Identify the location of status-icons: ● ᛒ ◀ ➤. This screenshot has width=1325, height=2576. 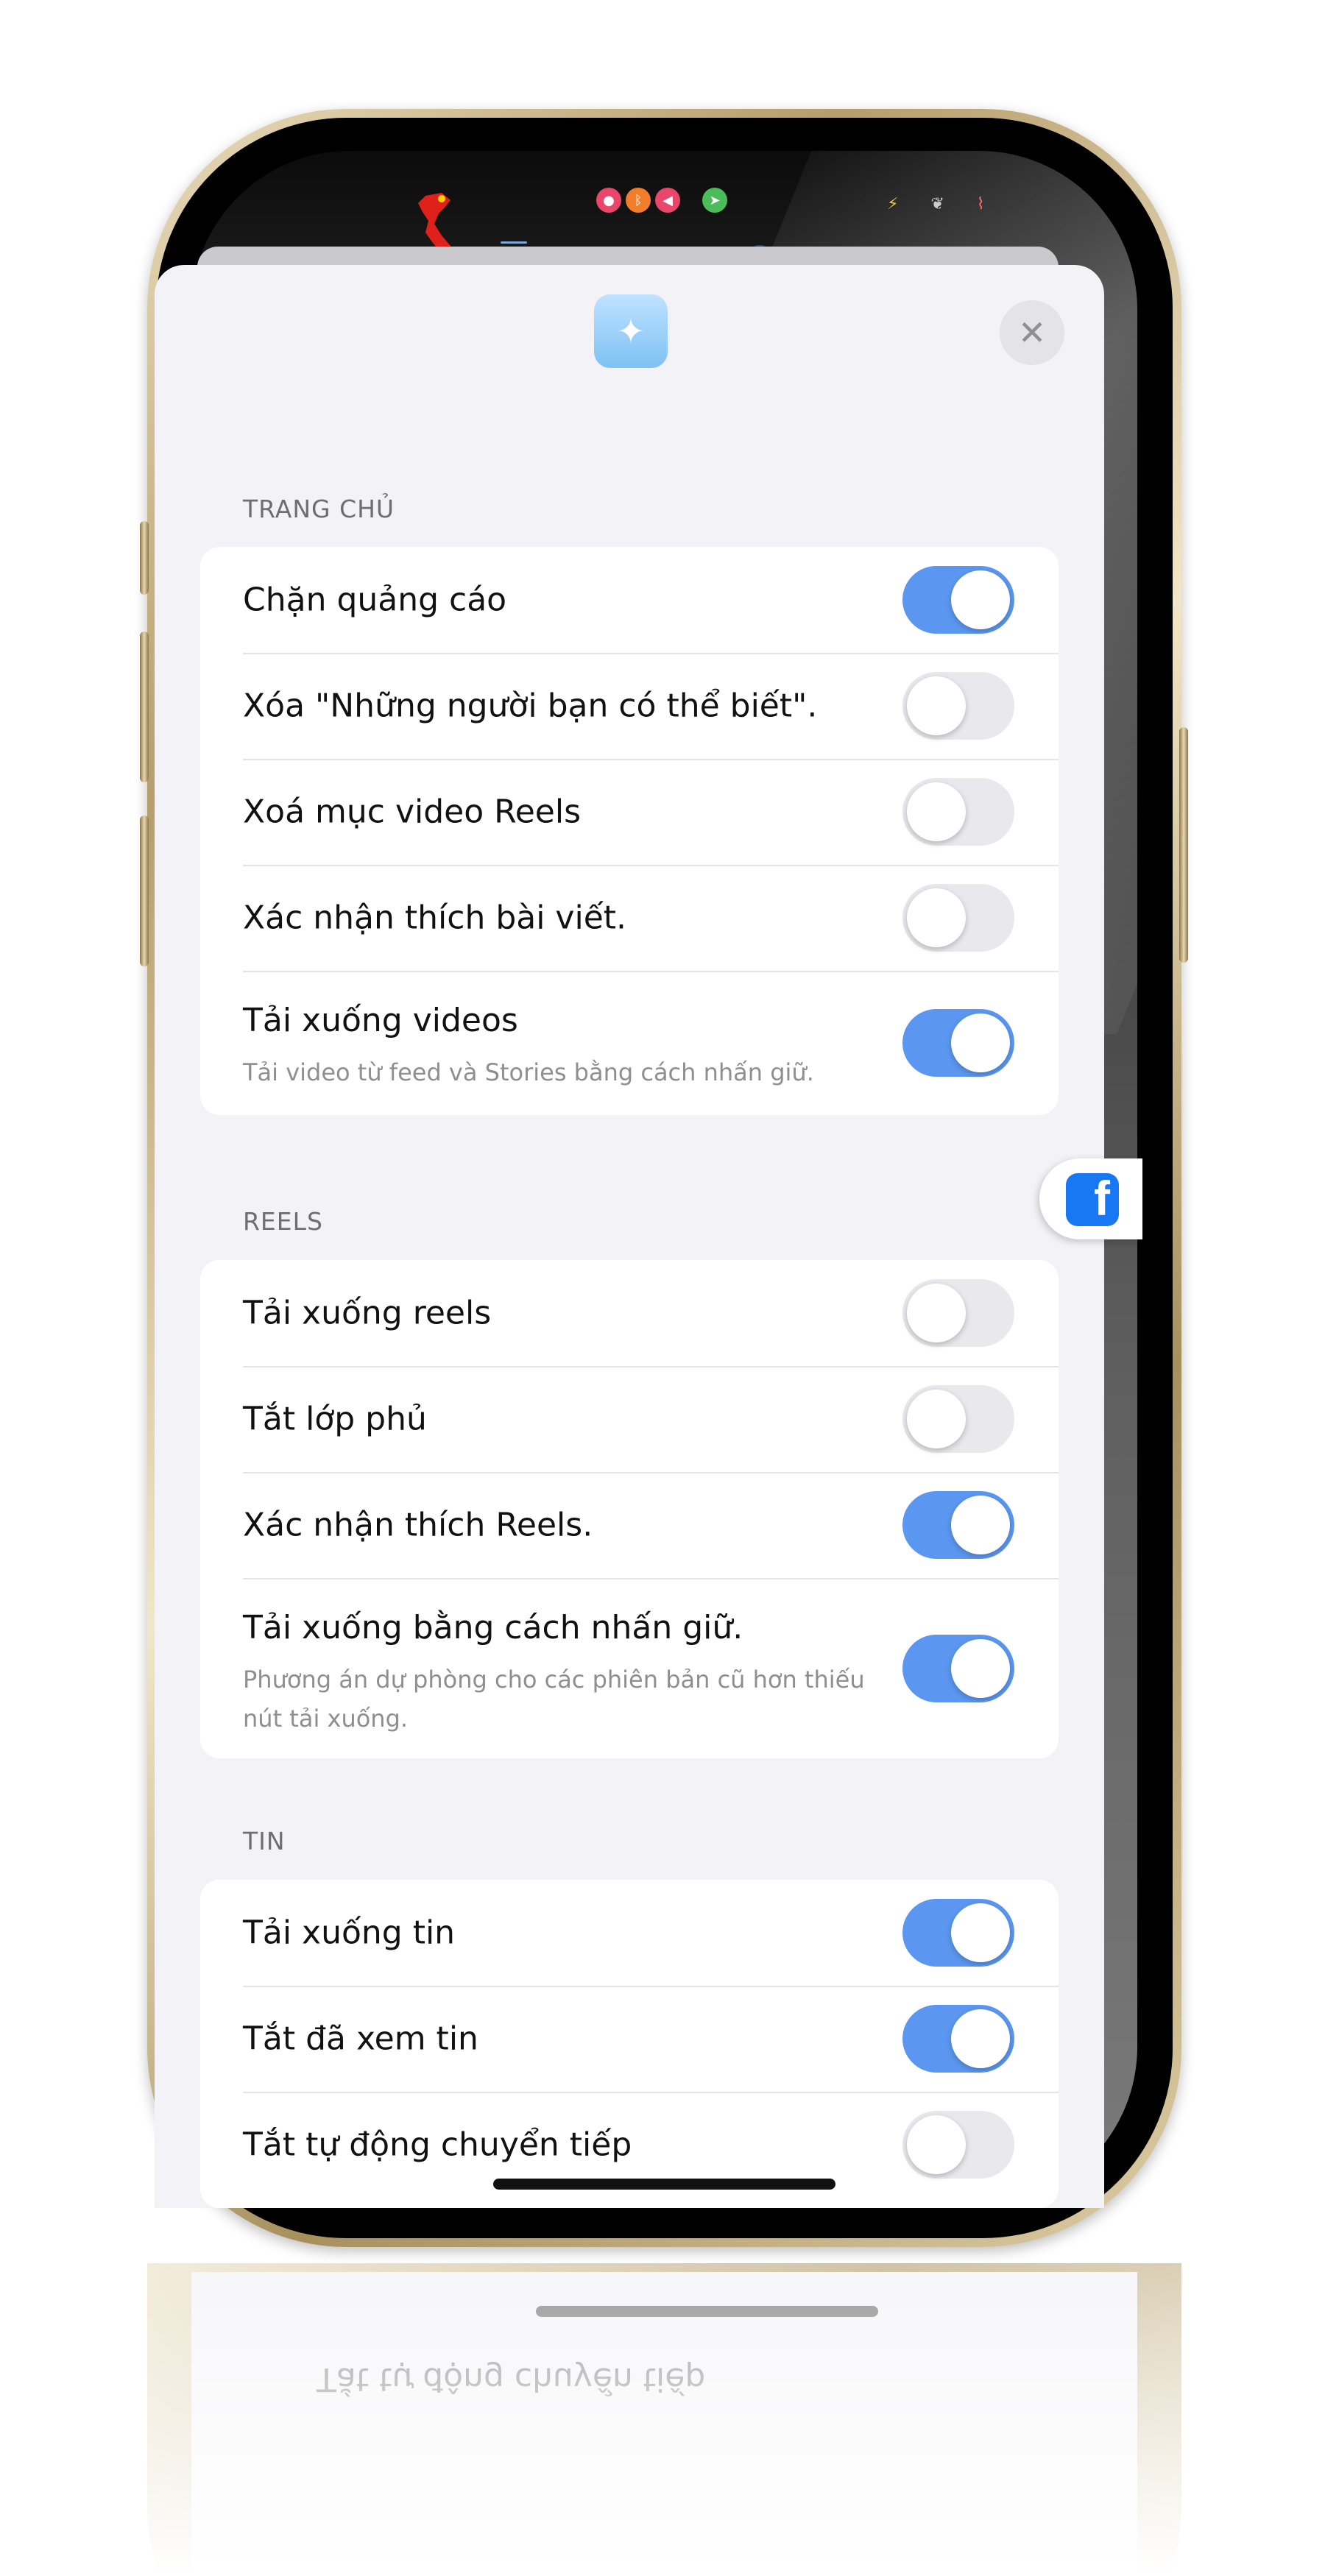
(661, 200).